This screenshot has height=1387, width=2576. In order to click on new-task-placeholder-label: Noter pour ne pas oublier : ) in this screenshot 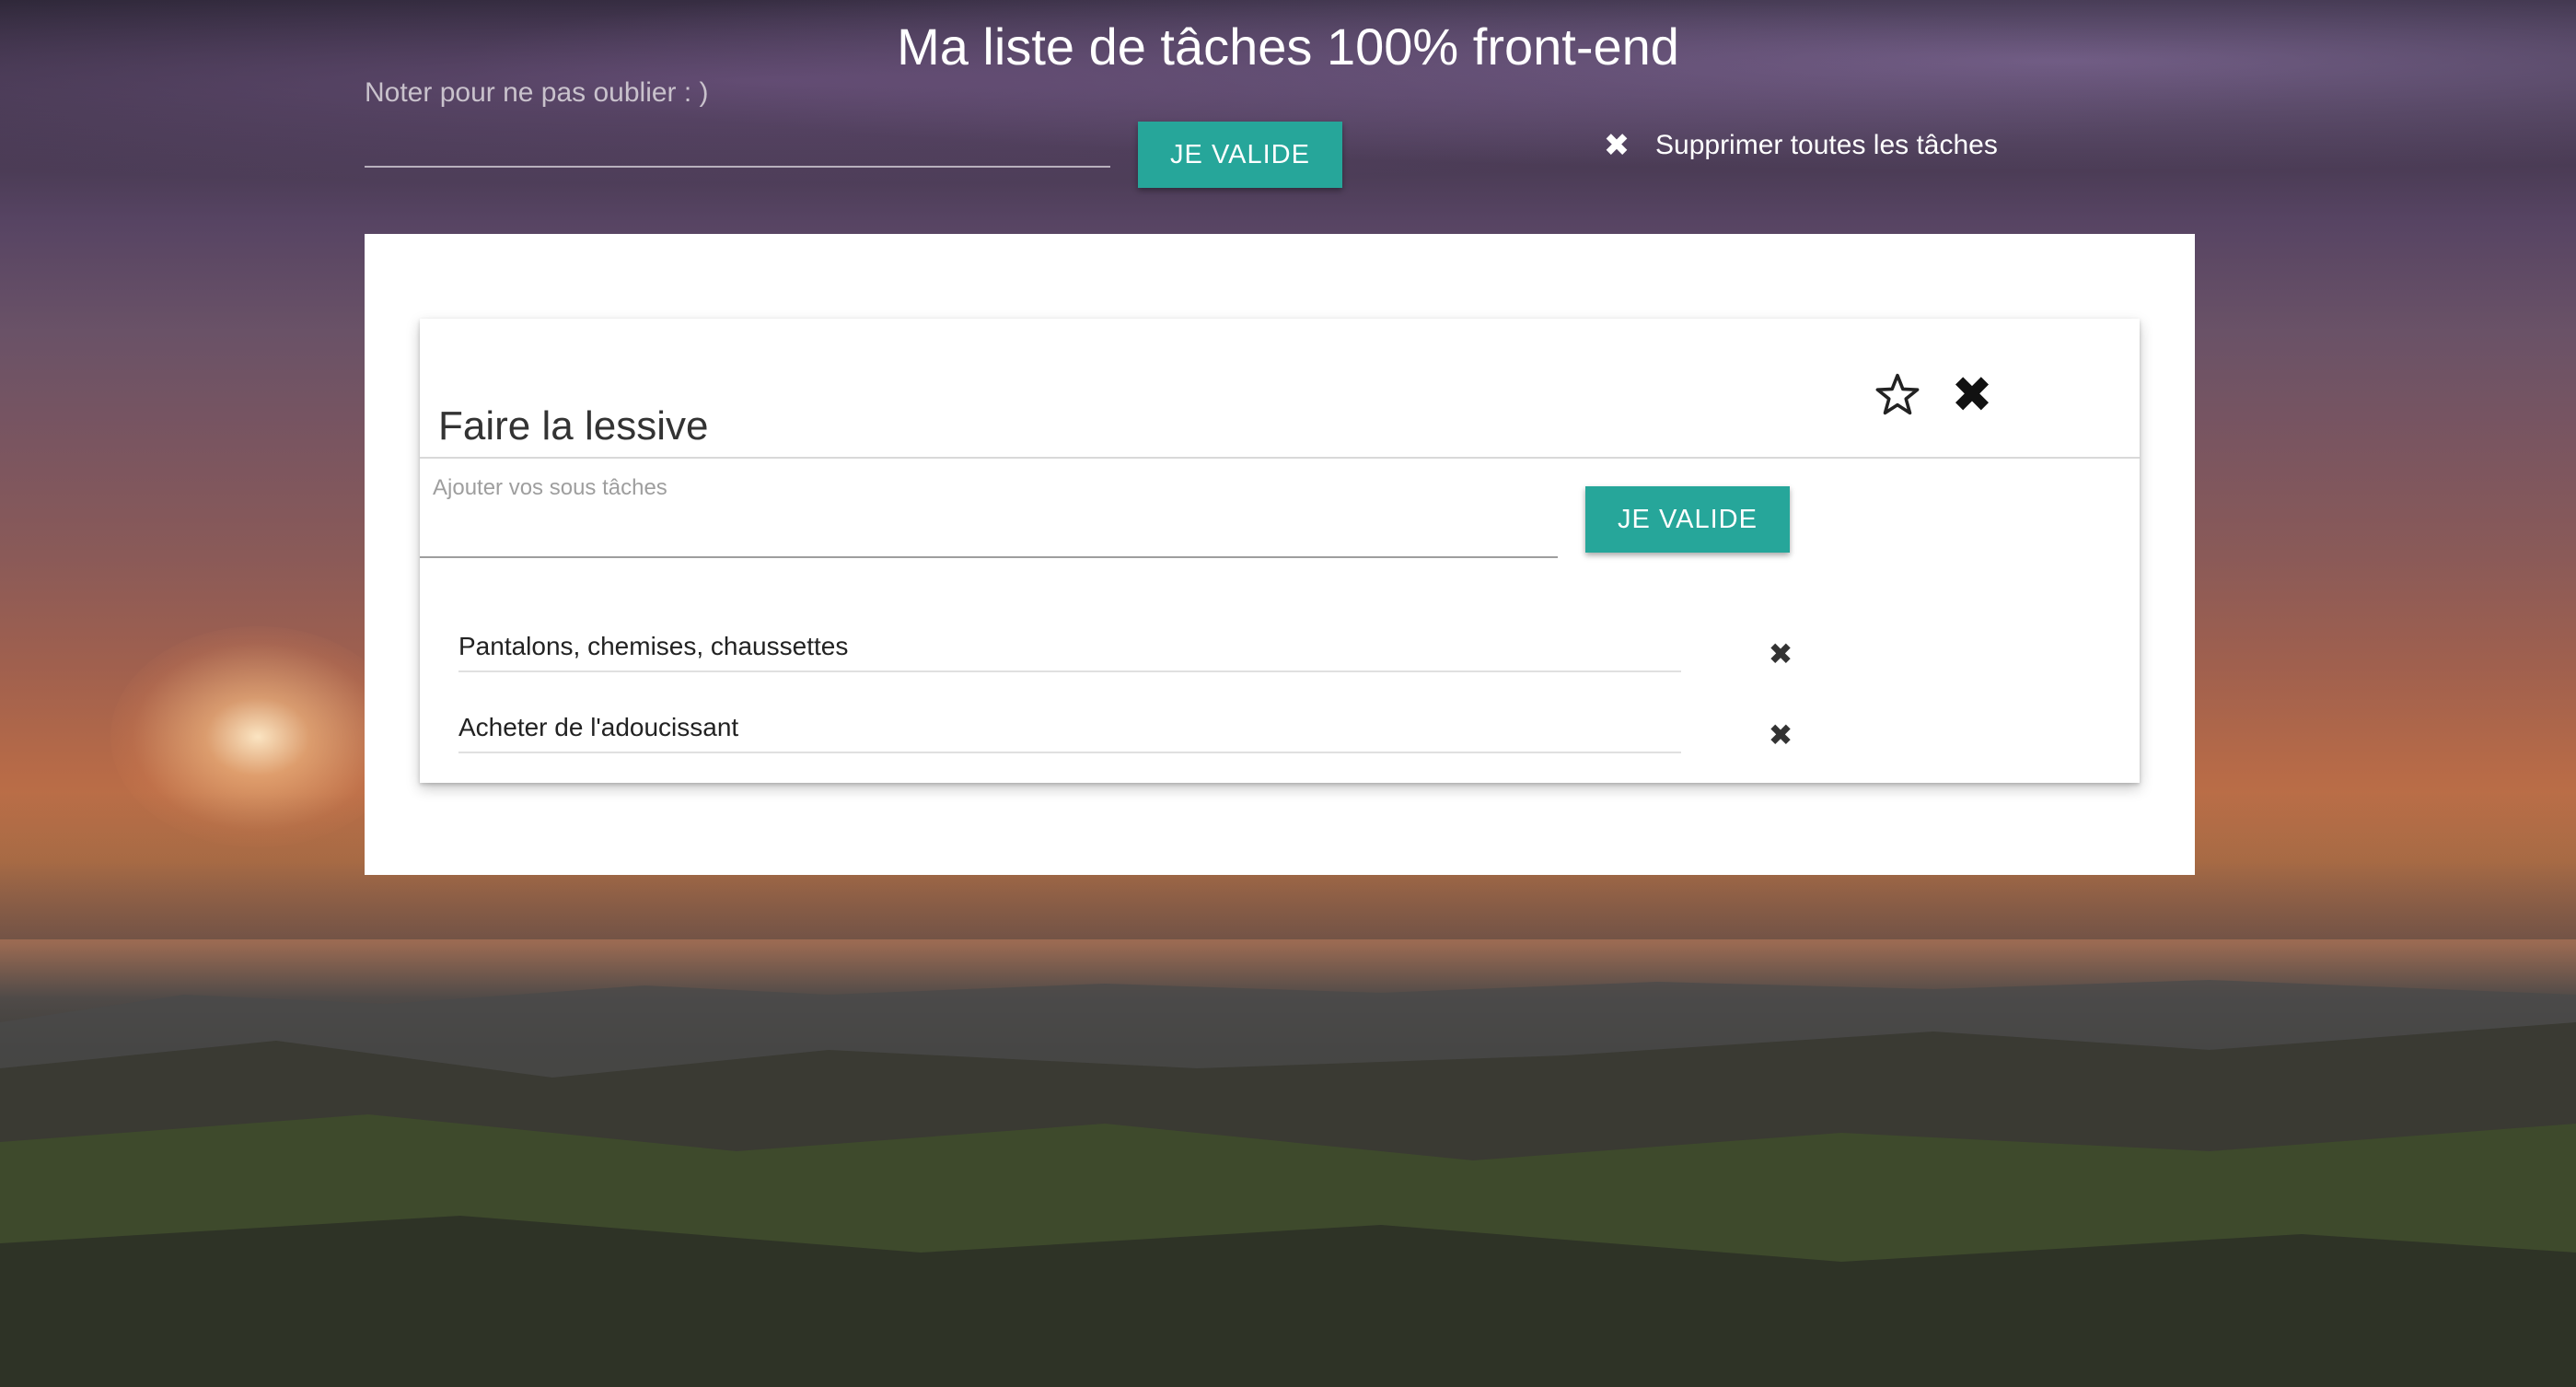, I will do `click(537, 92)`.